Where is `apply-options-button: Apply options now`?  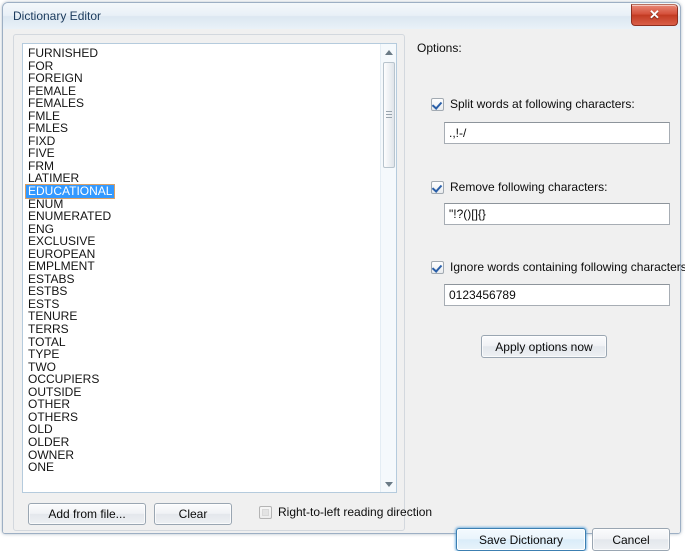 apply-options-button: Apply options now is located at coordinates (544, 346).